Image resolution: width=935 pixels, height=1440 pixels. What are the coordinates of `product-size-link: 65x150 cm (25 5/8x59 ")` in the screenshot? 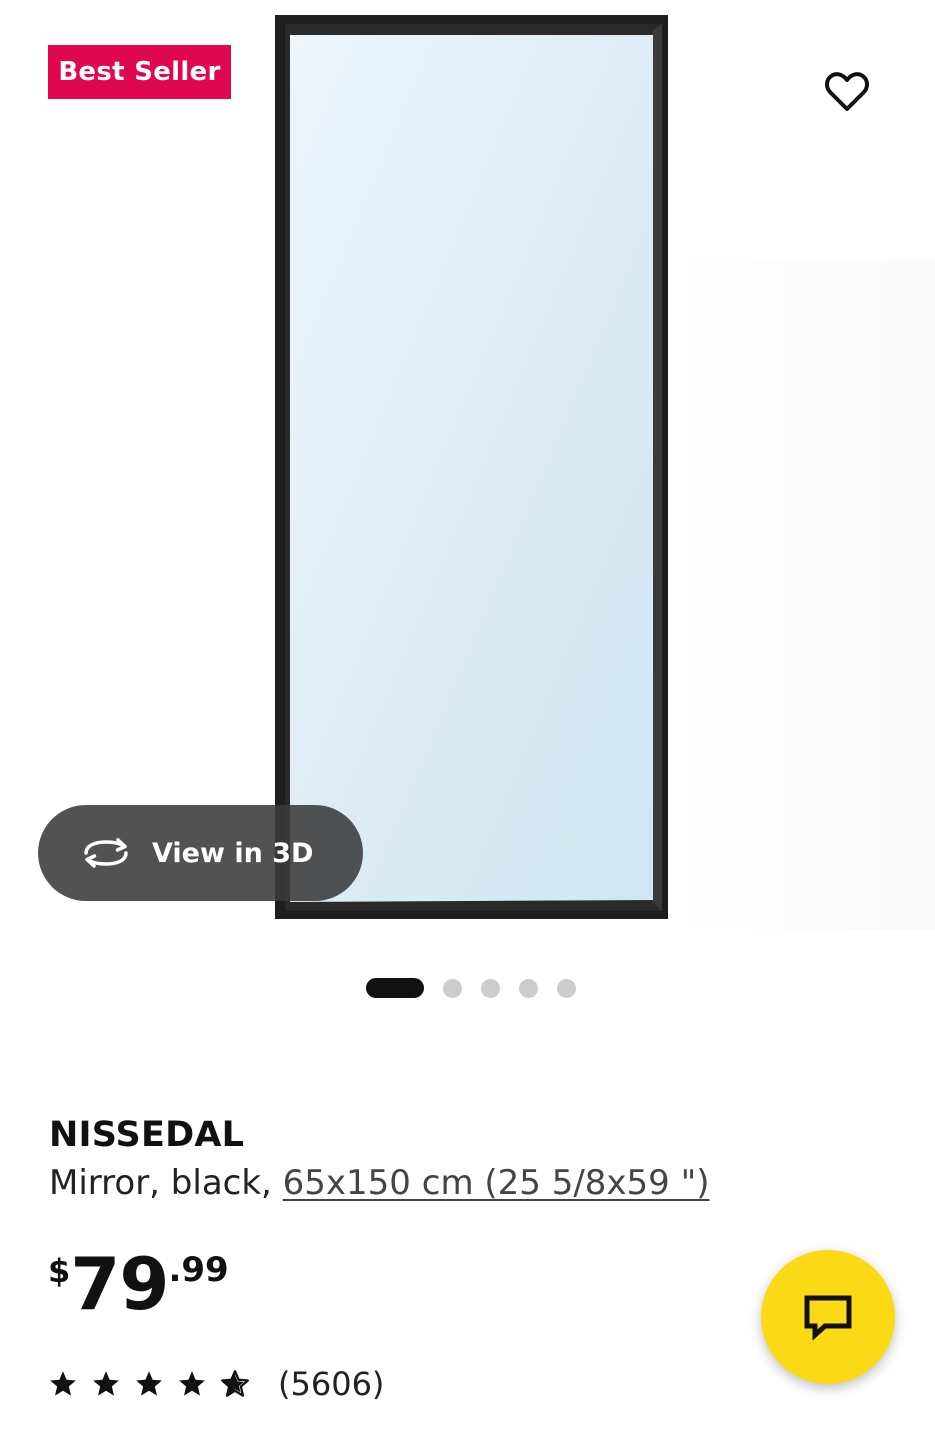 It's located at (496, 1183).